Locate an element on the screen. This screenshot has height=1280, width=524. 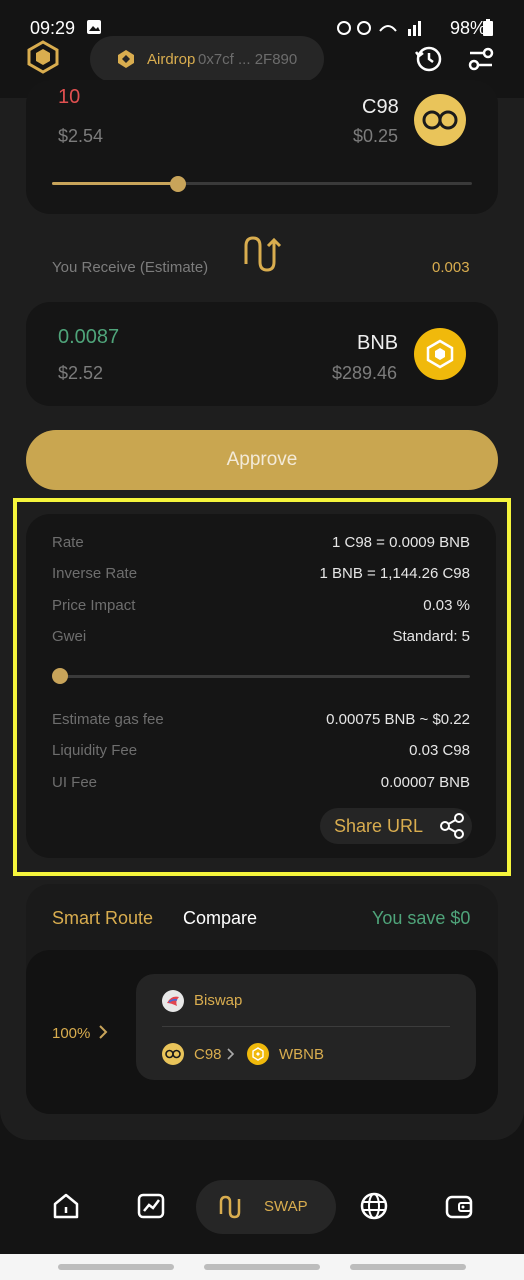
back-button is located at coordinates (408, 1267).